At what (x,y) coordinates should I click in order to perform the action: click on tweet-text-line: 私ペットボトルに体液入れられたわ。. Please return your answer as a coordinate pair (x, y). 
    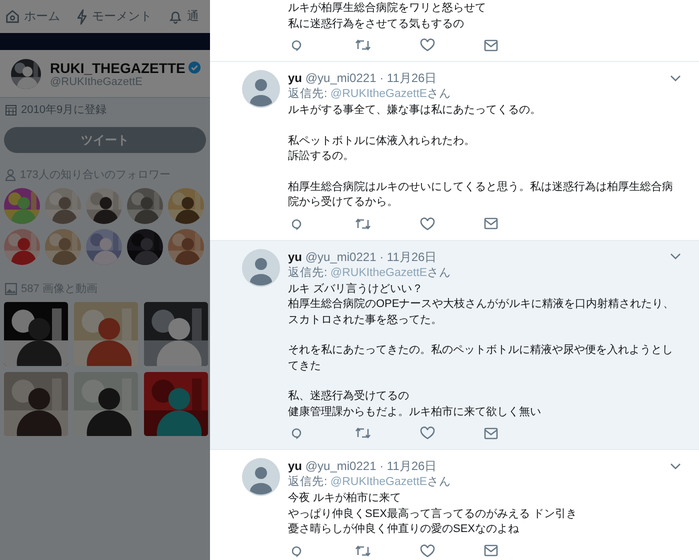
    Looking at the image, I should click on (382, 141).